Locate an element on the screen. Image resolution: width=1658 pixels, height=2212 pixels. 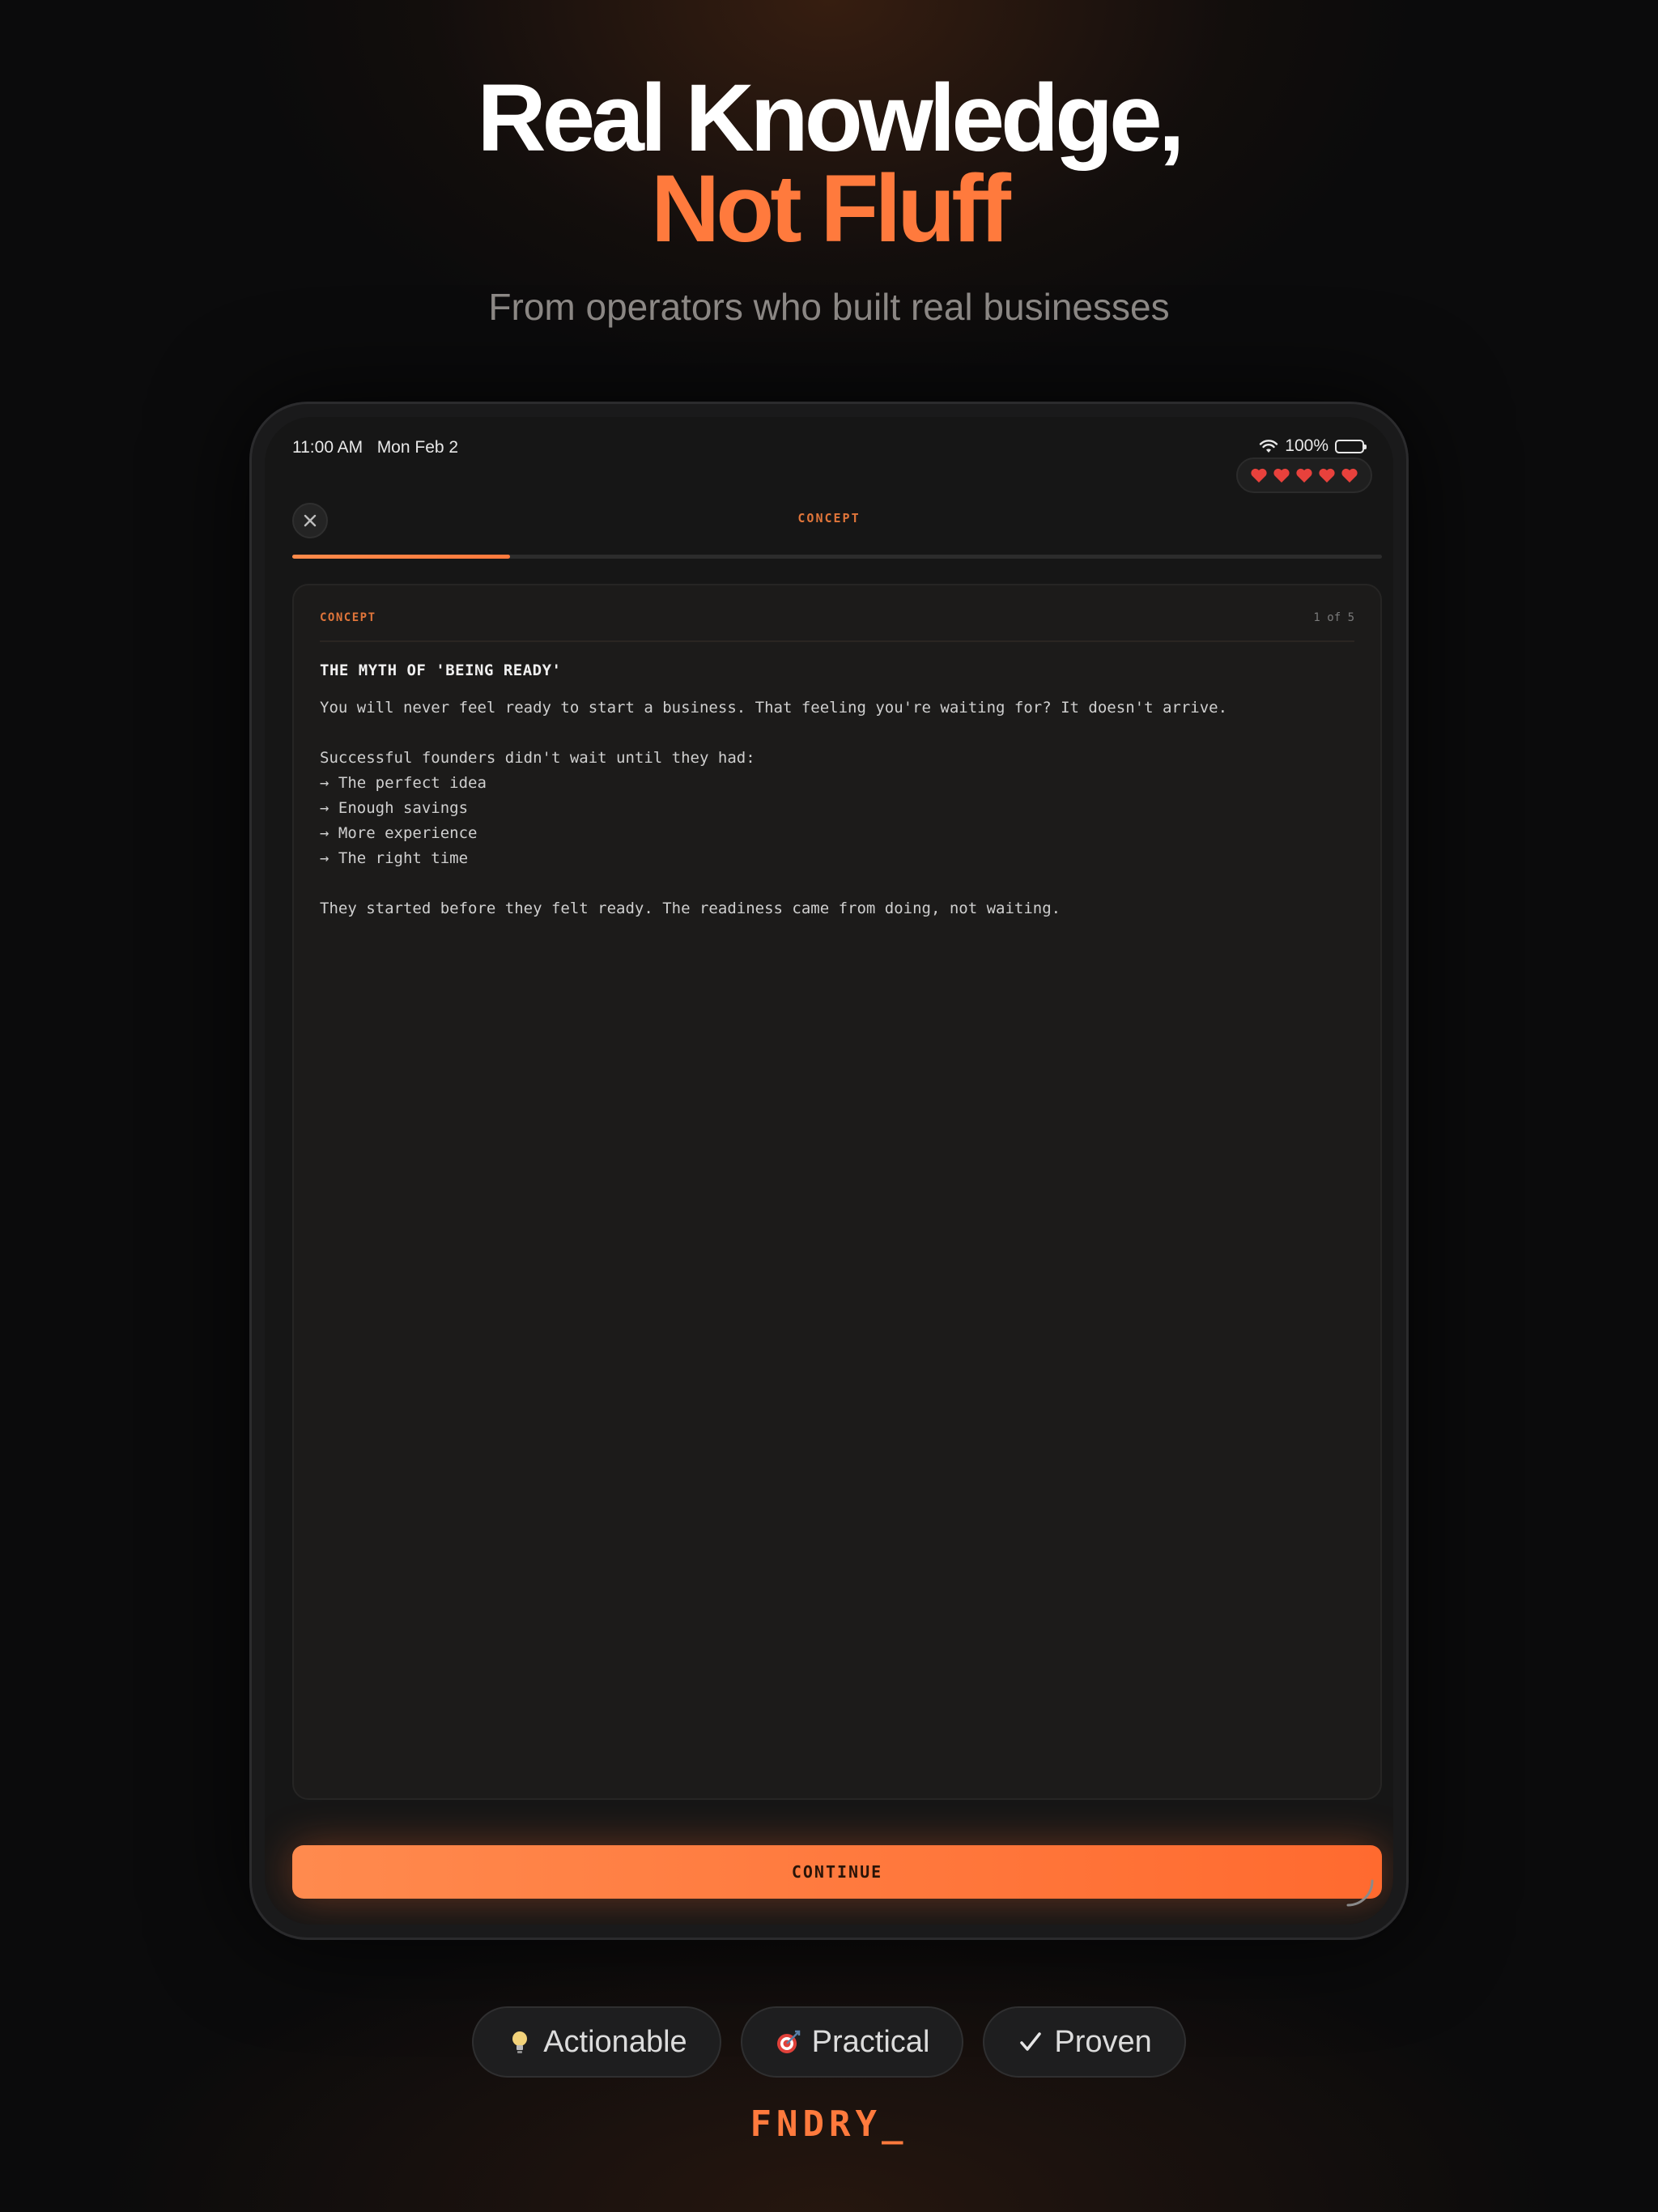
wifi-icon is located at coordinates (1269, 447).